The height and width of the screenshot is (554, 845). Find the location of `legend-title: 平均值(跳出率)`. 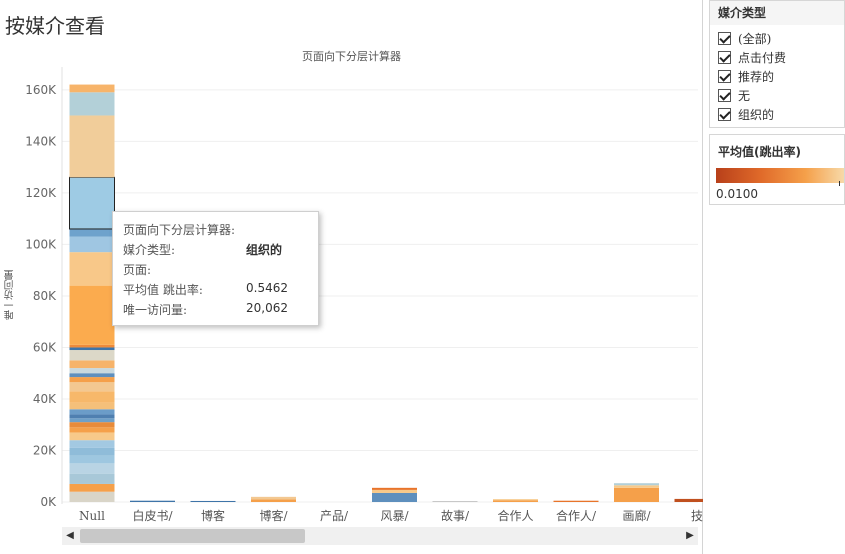

legend-title: 平均值(跳出率) is located at coordinates (759, 152).